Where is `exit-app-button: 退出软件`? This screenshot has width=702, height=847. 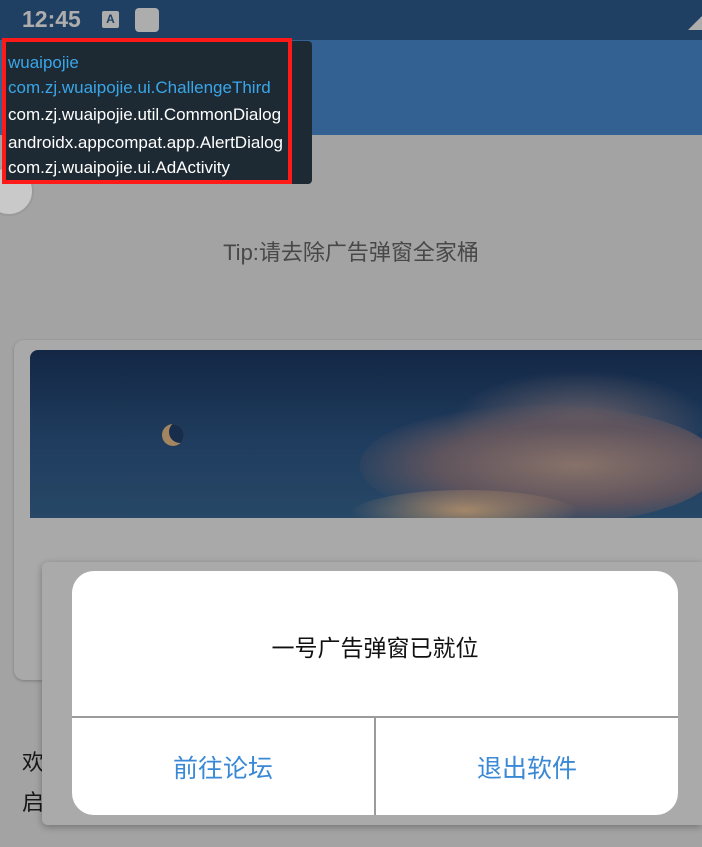
exit-app-button: 退出软件 is located at coordinates (527, 766).